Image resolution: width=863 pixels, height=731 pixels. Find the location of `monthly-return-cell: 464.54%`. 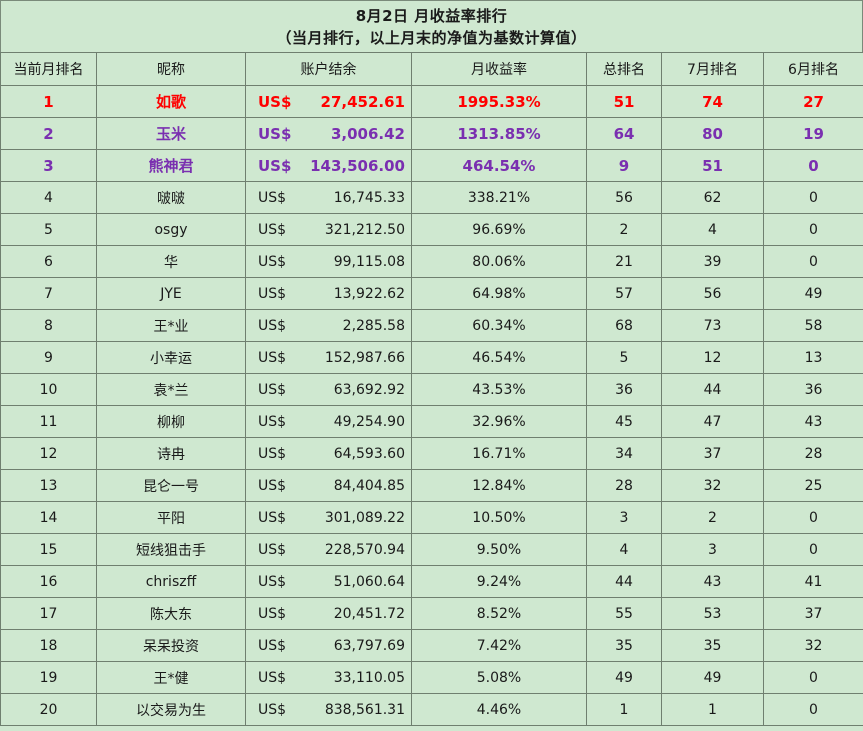

monthly-return-cell: 464.54% is located at coordinates (499, 165).